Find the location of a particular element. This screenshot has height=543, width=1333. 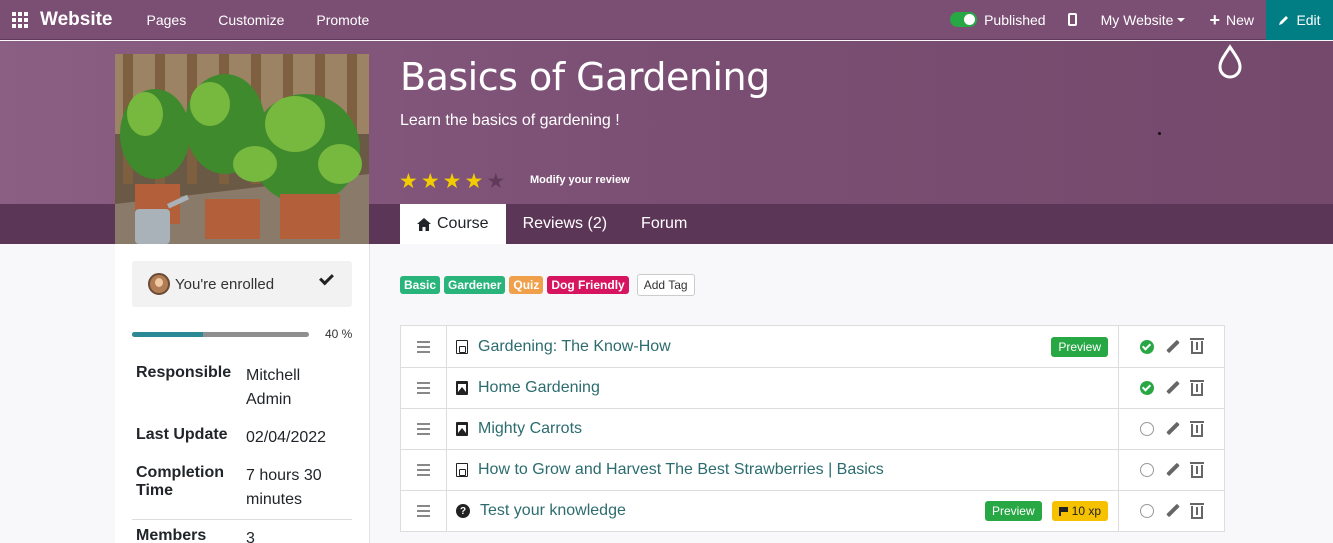

star-icon: ★ is located at coordinates (452, 181).